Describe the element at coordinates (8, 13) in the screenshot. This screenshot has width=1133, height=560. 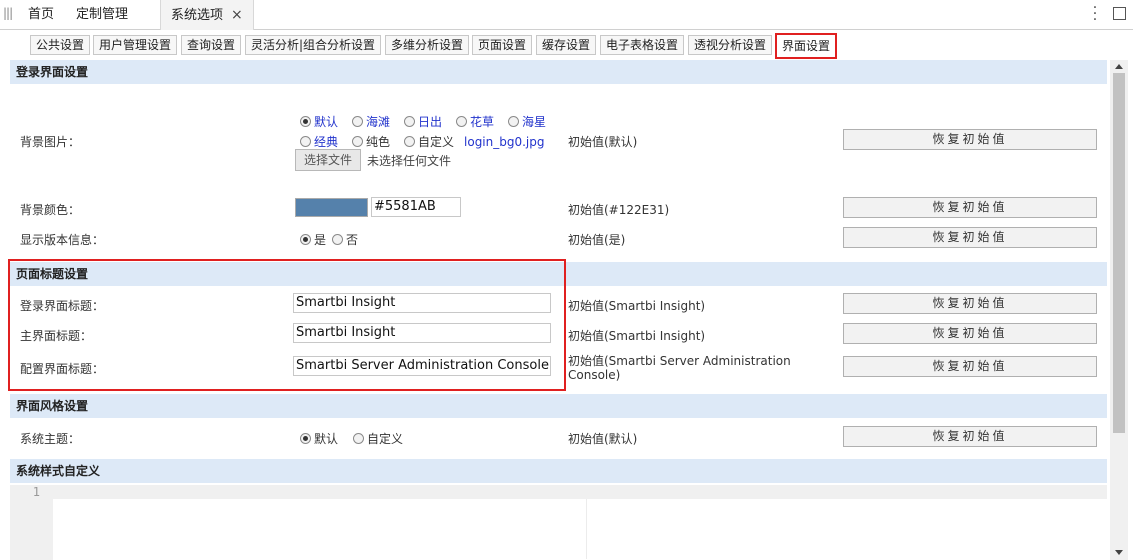
I see `drag-handle-icon: |||` at that location.